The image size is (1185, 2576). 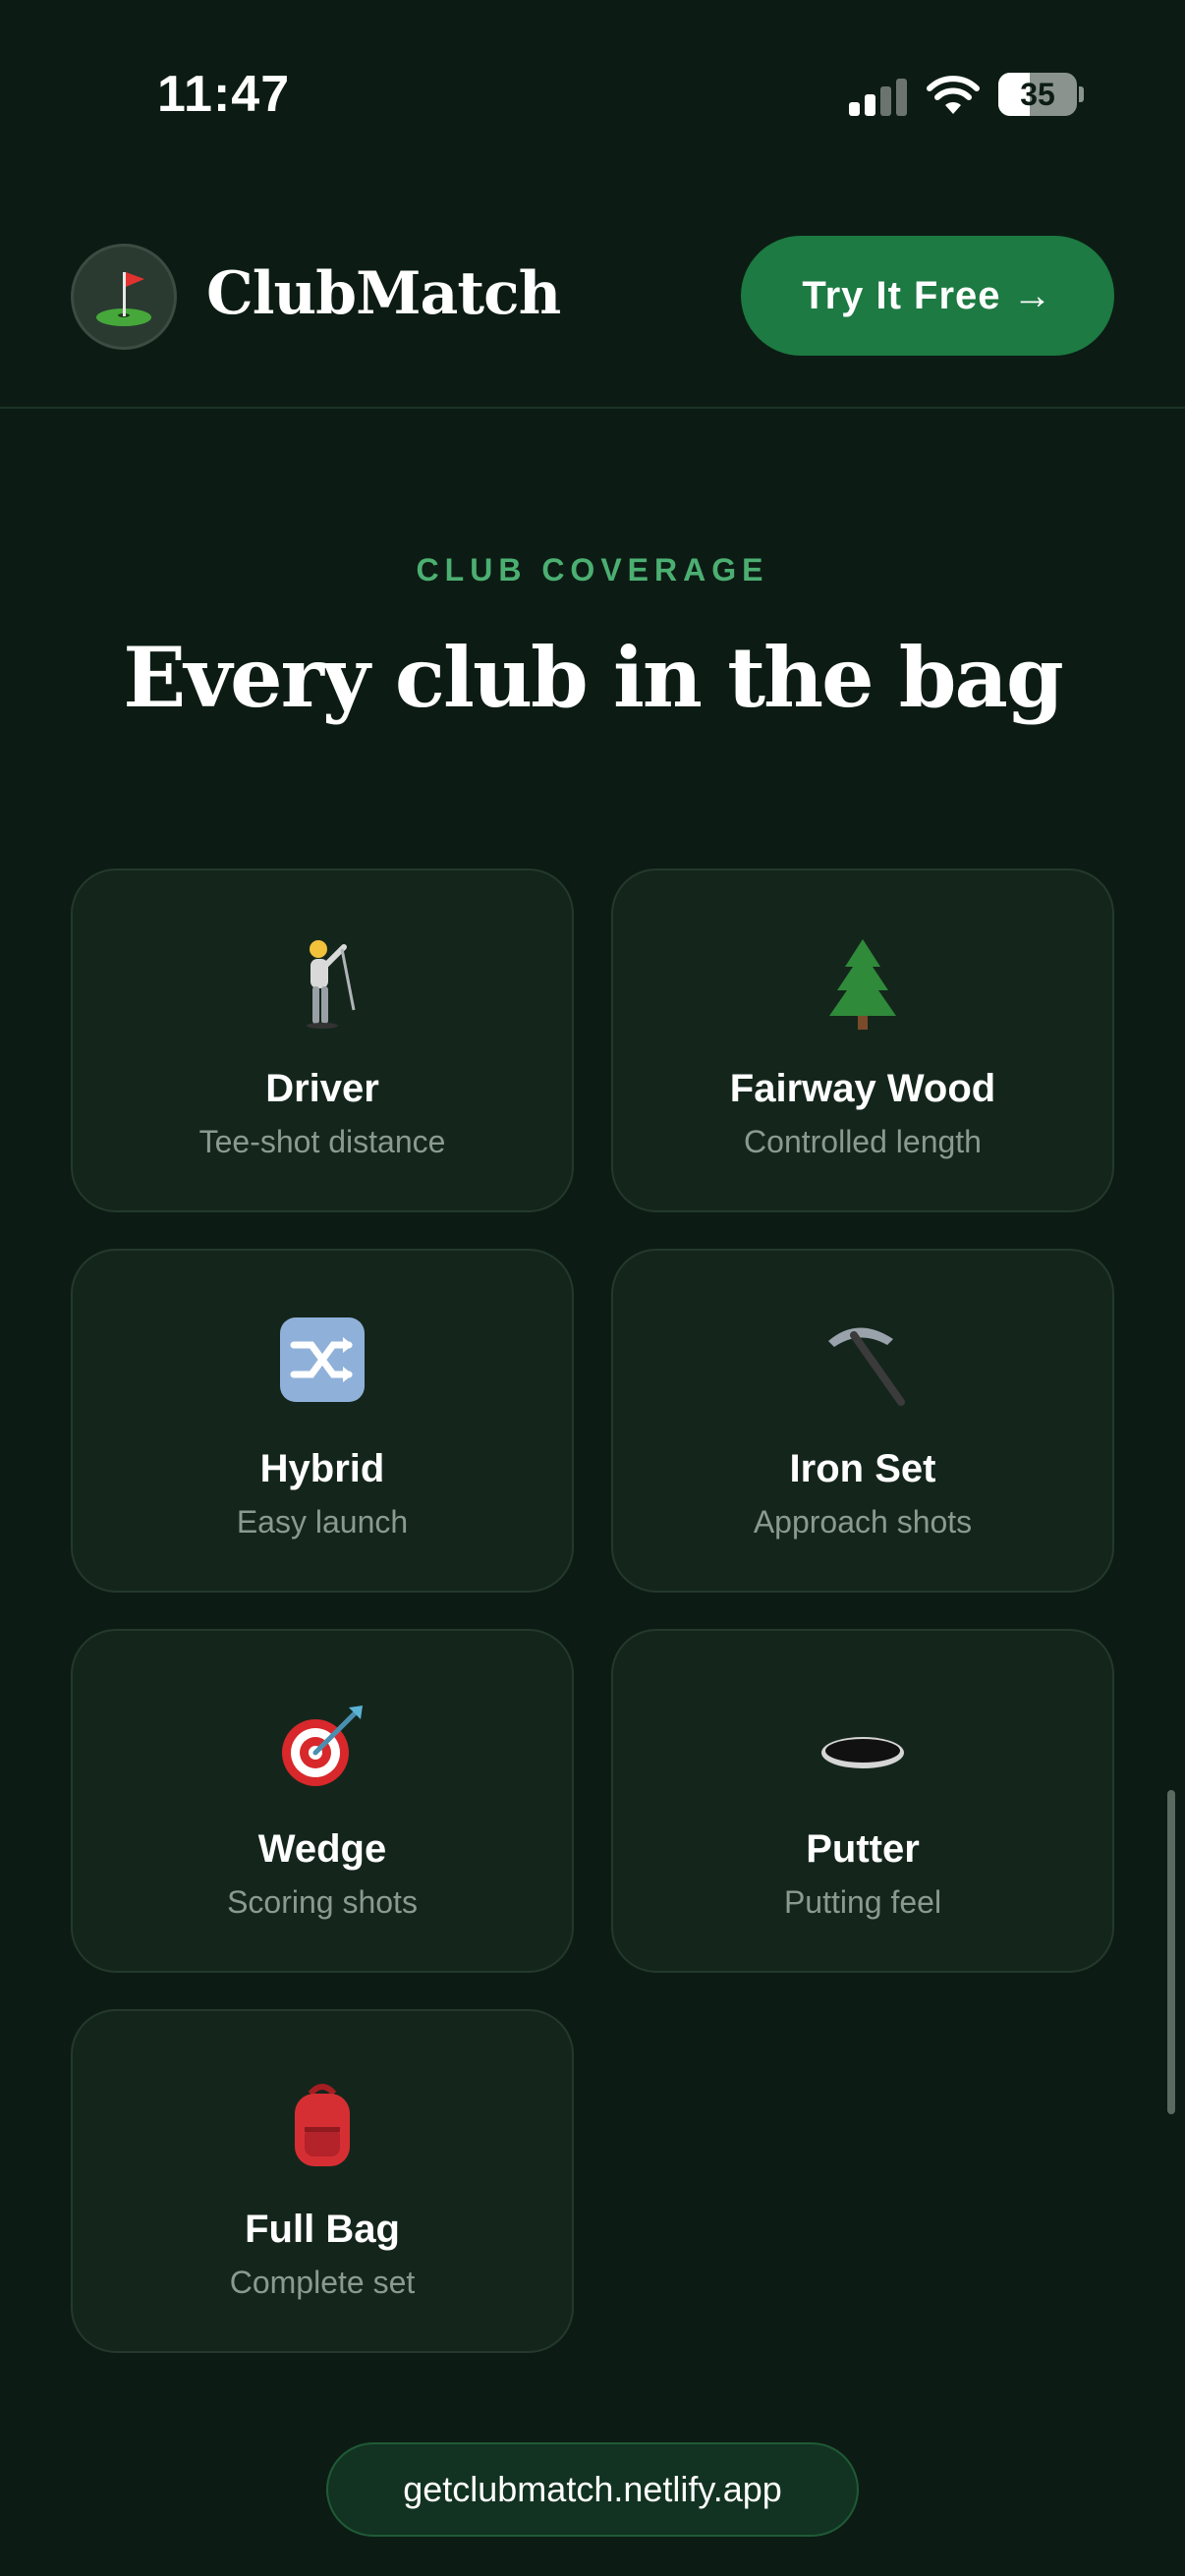 What do you see at coordinates (863, 1365) in the screenshot?
I see `pickaxe-icon` at bounding box center [863, 1365].